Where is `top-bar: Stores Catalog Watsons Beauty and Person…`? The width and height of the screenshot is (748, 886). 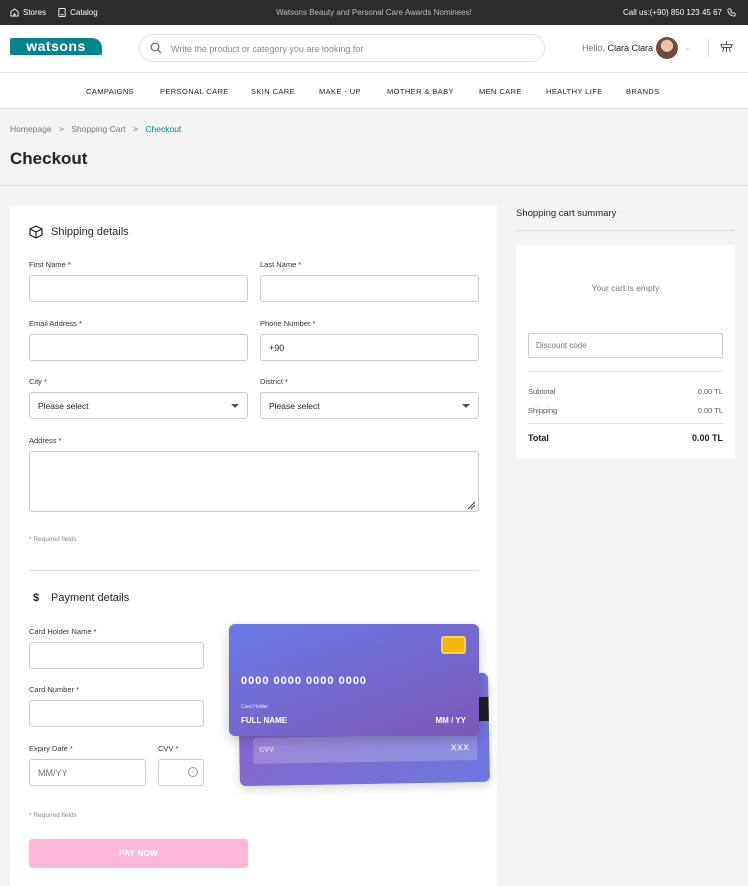 top-bar: Stores Catalog Watsons Beauty and Person… is located at coordinates (374, 12).